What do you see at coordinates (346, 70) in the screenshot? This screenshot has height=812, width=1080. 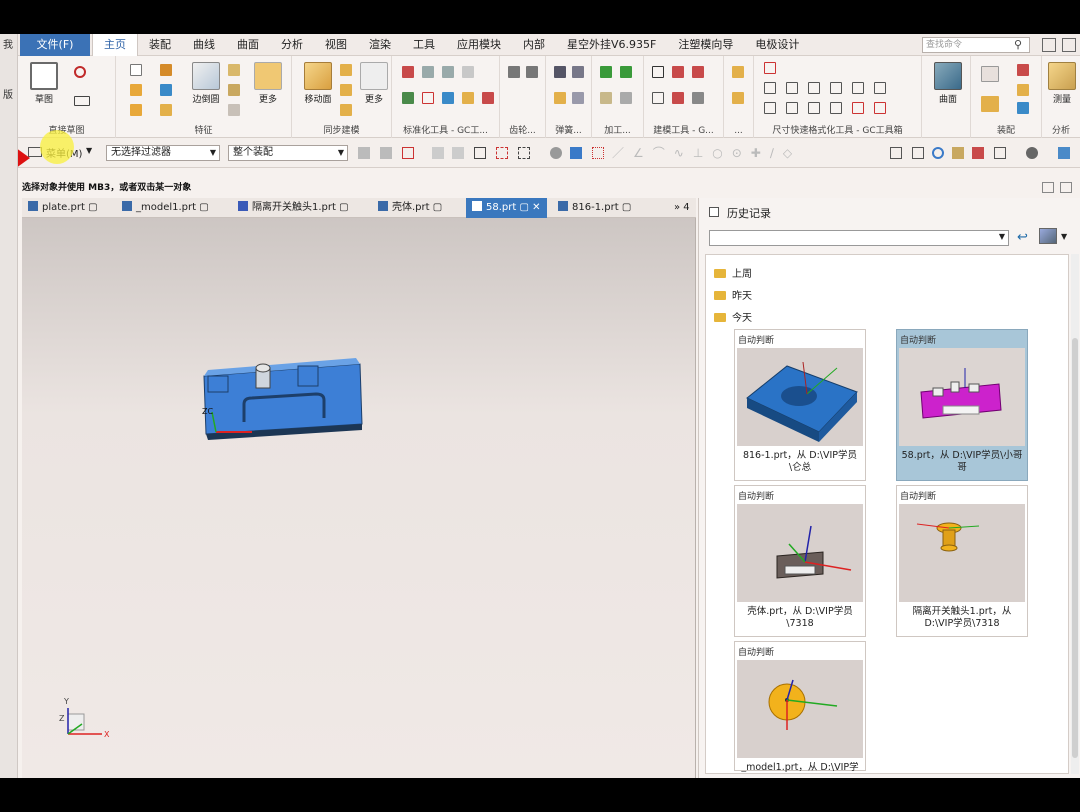 I see `pull-face-icon` at bounding box center [346, 70].